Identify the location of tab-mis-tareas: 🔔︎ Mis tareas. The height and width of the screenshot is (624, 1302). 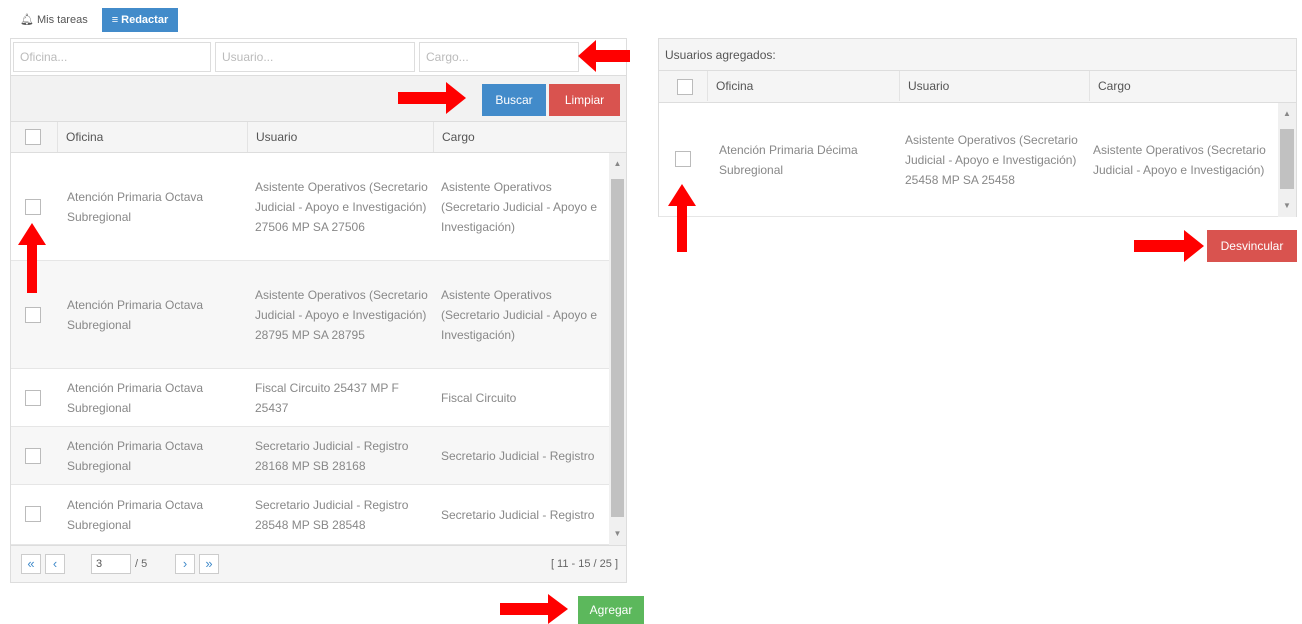
(54, 20).